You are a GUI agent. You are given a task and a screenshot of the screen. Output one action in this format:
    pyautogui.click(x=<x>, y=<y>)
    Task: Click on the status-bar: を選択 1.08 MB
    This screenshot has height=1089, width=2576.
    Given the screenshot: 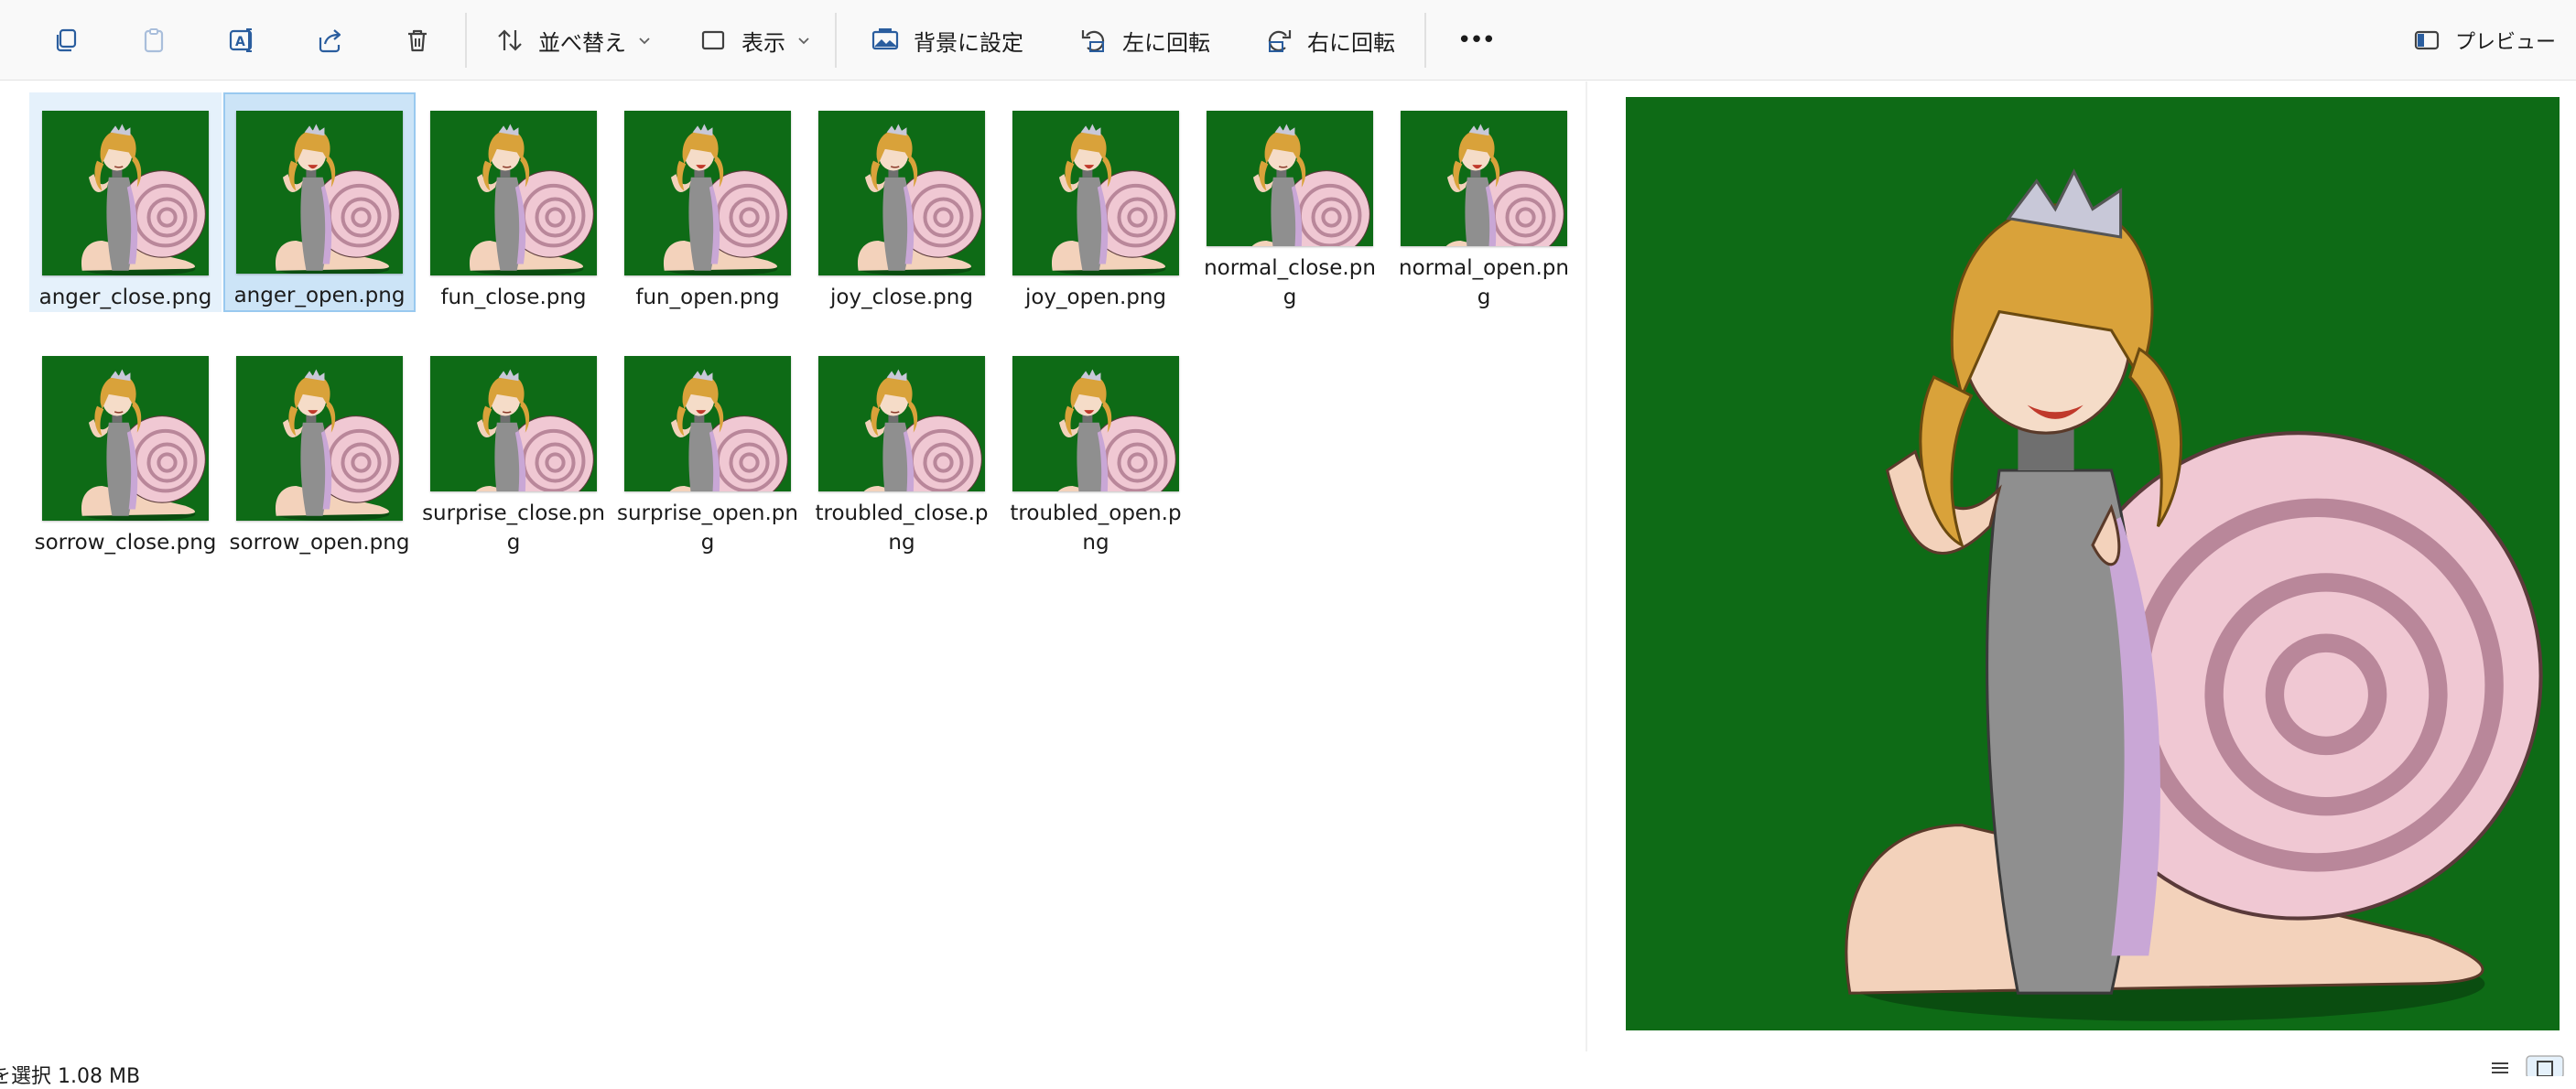 What is the action you would take?
    pyautogui.click(x=1288, y=1070)
    